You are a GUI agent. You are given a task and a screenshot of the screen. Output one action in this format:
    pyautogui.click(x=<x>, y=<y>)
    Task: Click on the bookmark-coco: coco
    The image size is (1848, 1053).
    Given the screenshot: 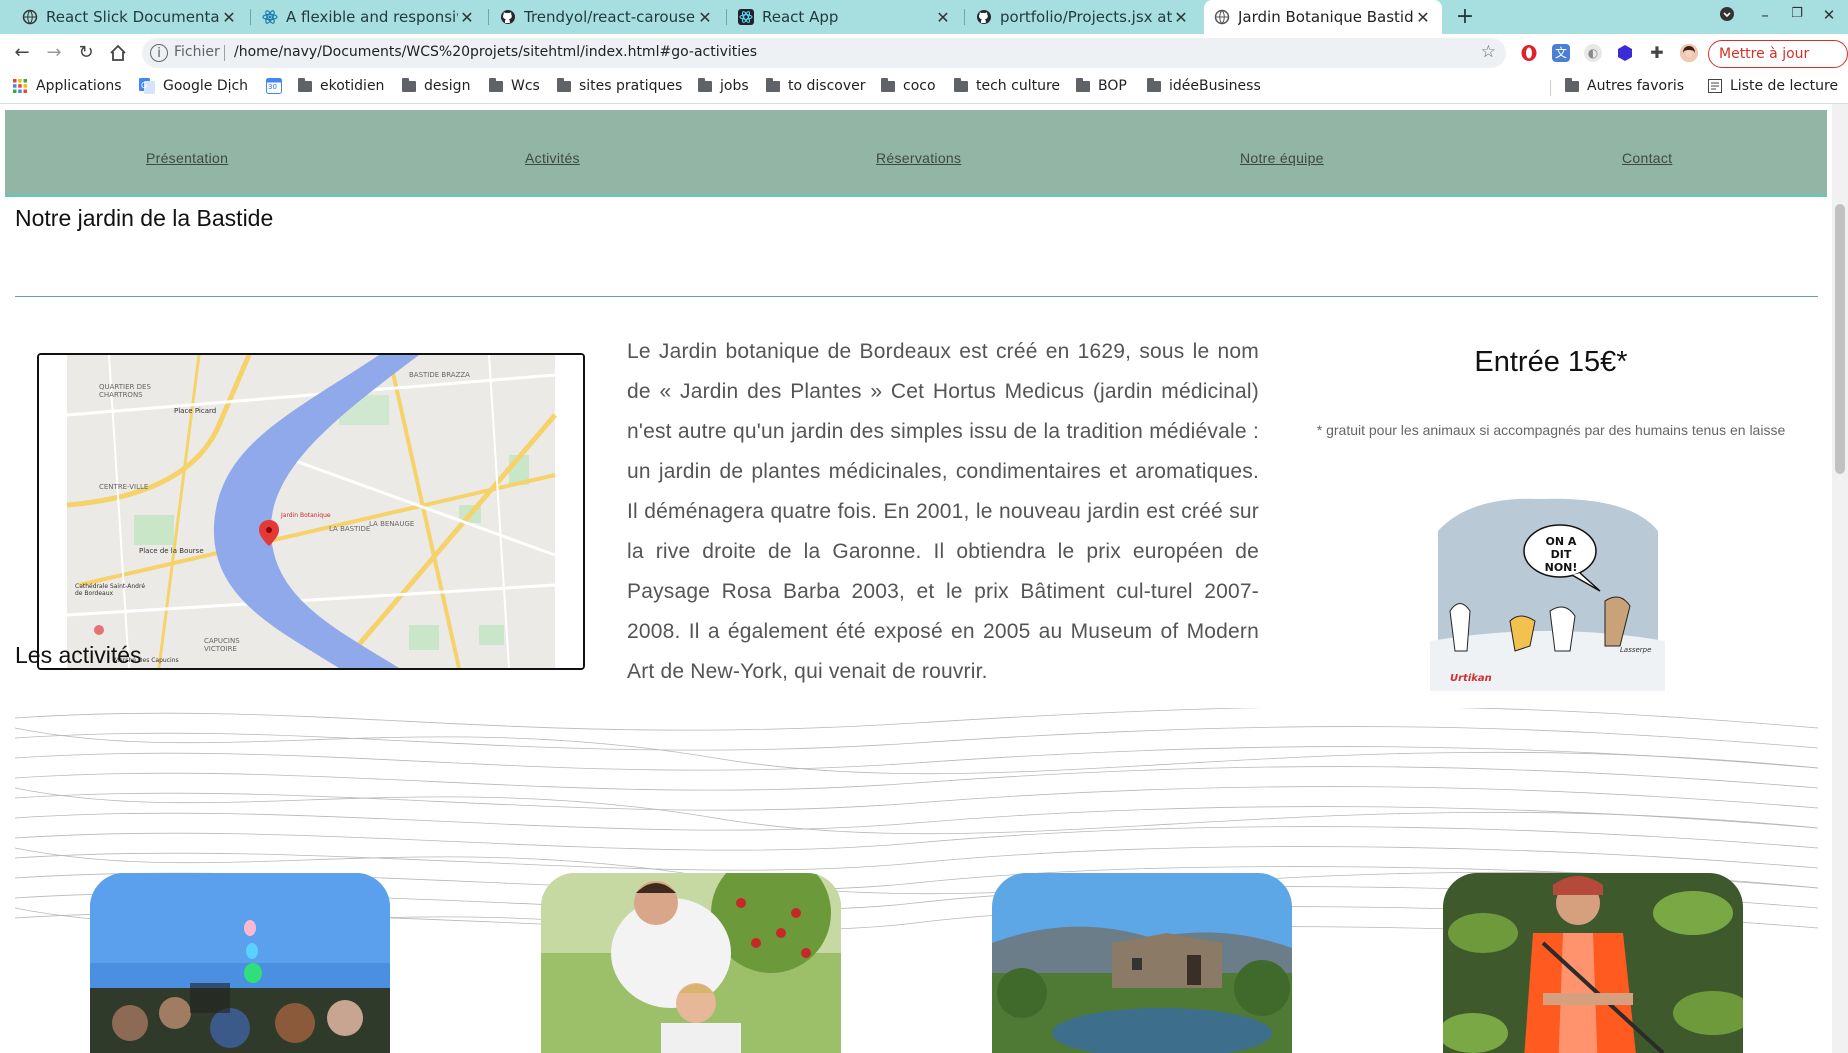 What is the action you would take?
    pyautogui.click(x=908, y=85)
    